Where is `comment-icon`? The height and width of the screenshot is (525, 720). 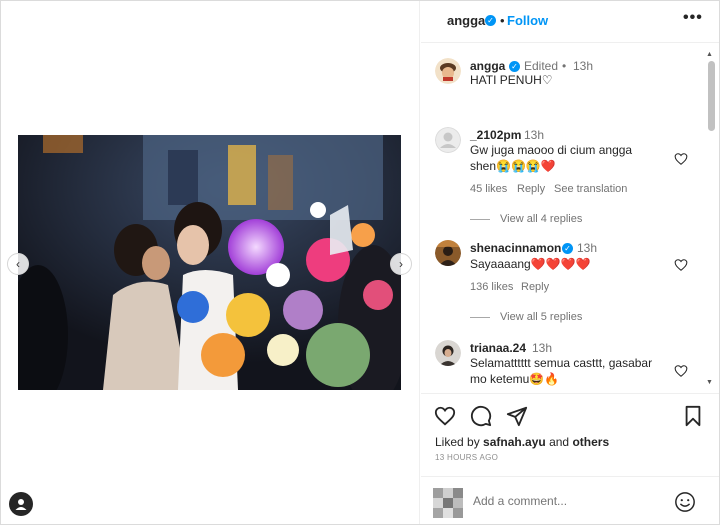 comment-icon is located at coordinates (481, 416).